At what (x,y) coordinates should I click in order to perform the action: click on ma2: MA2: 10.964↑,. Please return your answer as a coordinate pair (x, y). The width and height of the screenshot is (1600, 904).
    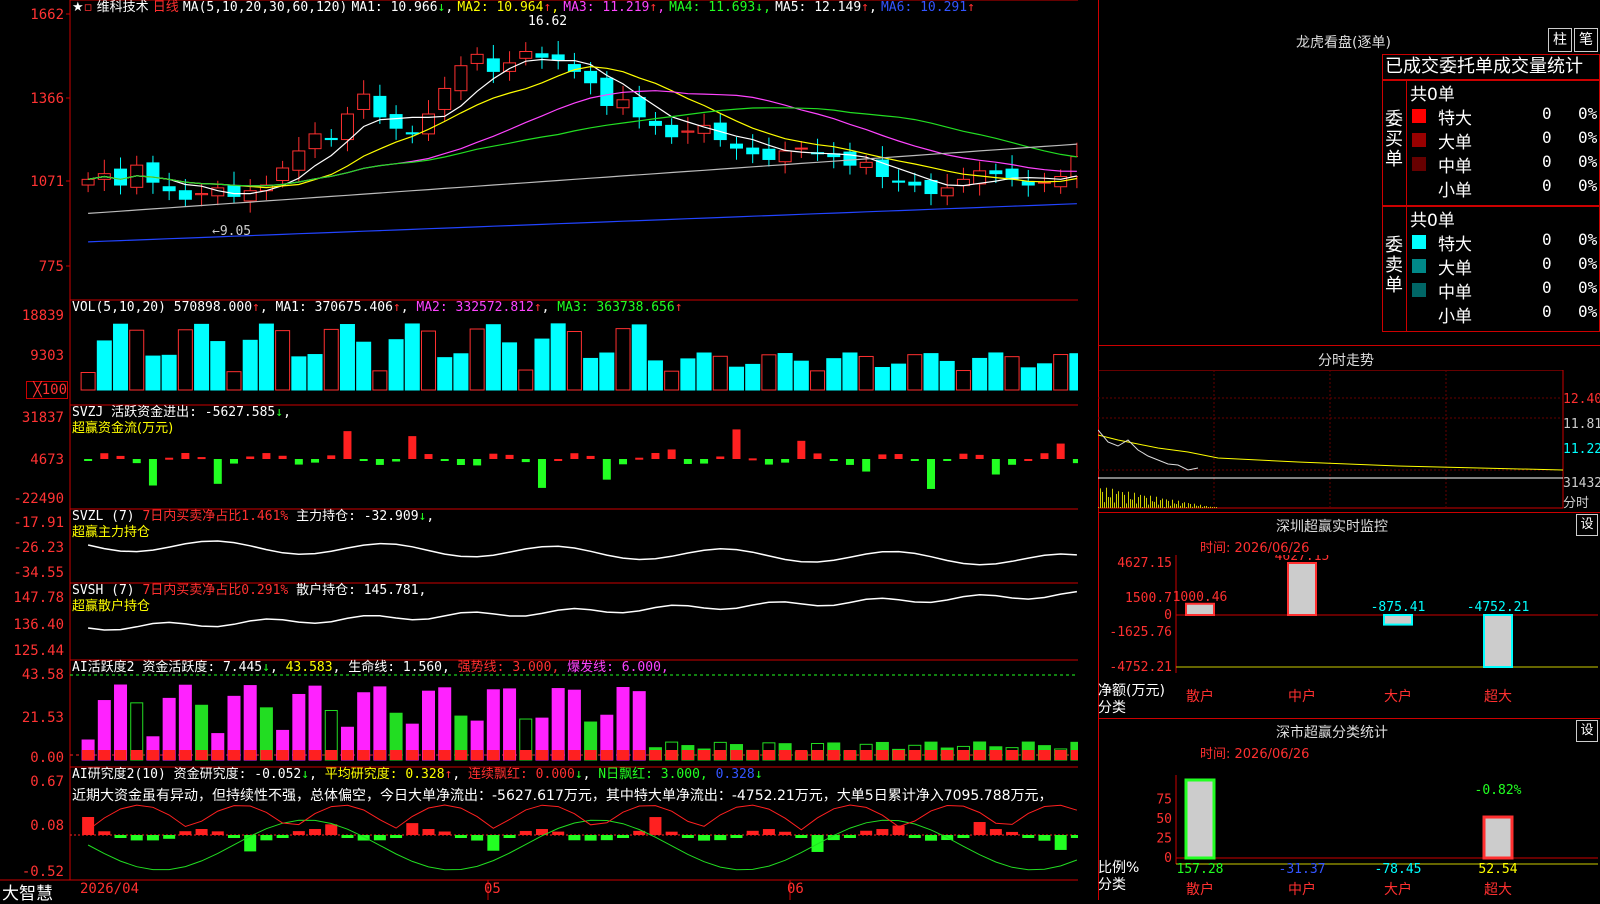
    Looking at the image, I should click on (508, 7).